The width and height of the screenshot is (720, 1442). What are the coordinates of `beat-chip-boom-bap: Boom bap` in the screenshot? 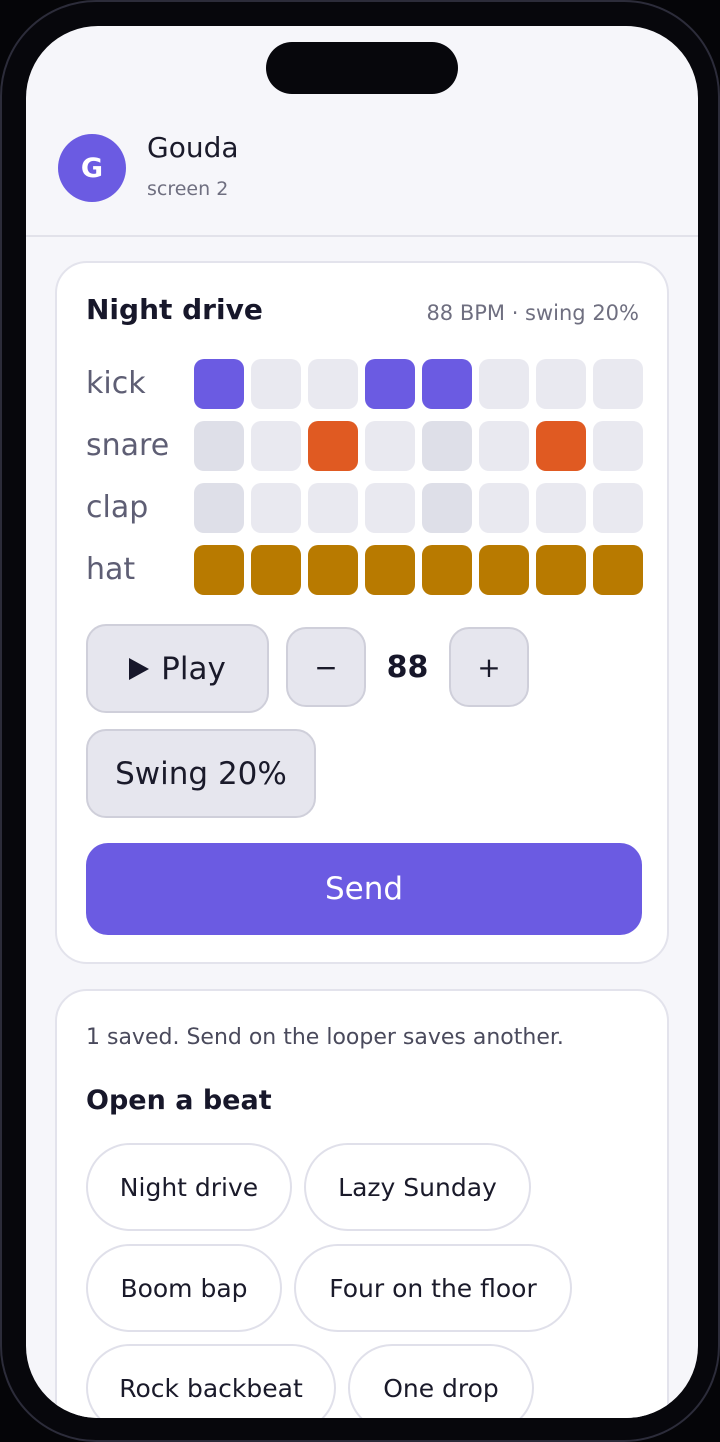 It's located at (184, 1288).